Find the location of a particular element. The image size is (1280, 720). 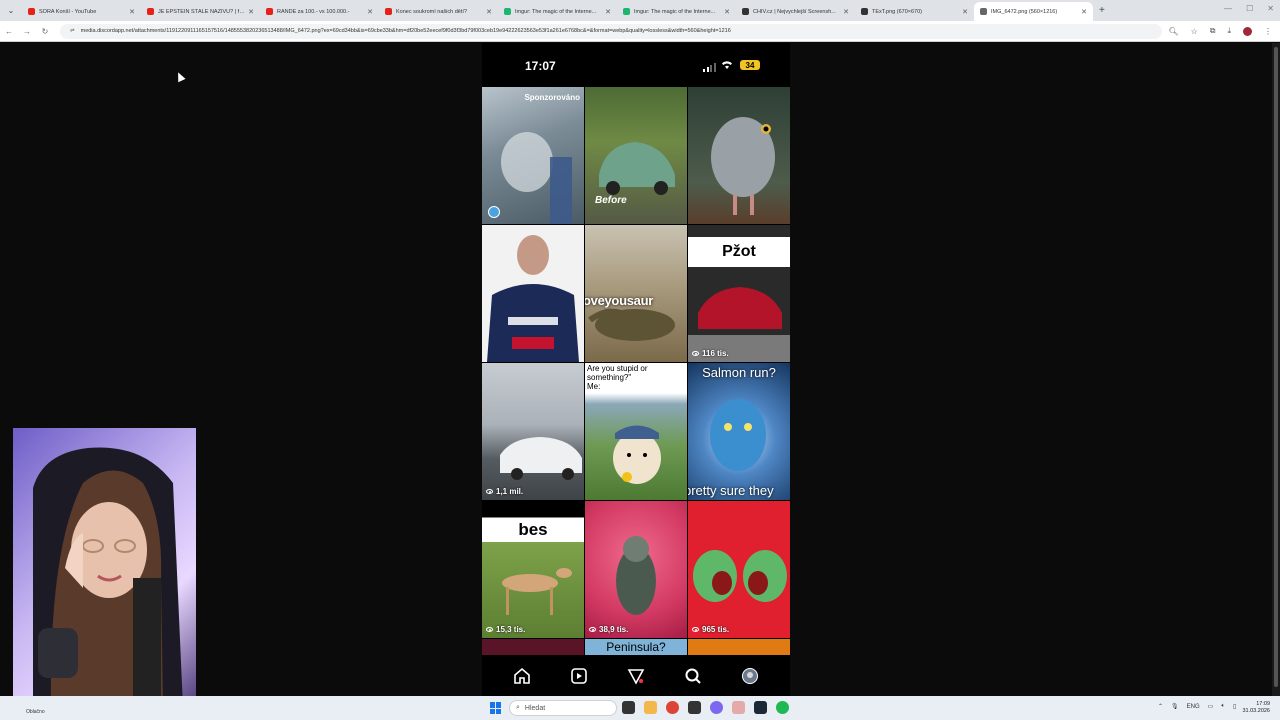

taskbar-search-input: ⌕ Hledat is located at coordinates (563, 708).